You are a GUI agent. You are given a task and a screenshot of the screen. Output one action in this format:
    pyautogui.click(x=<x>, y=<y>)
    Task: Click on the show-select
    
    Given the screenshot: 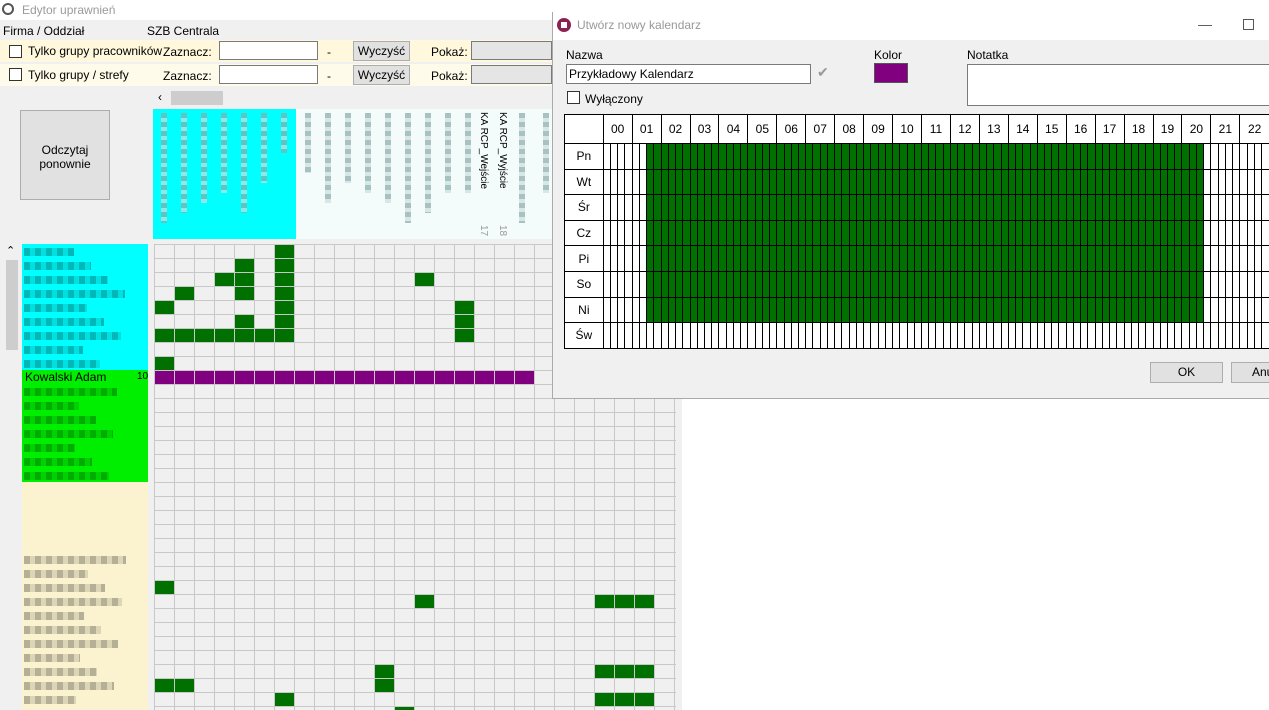 What is the action you would take?
    pyautogui.click(x=511, y=50)
    